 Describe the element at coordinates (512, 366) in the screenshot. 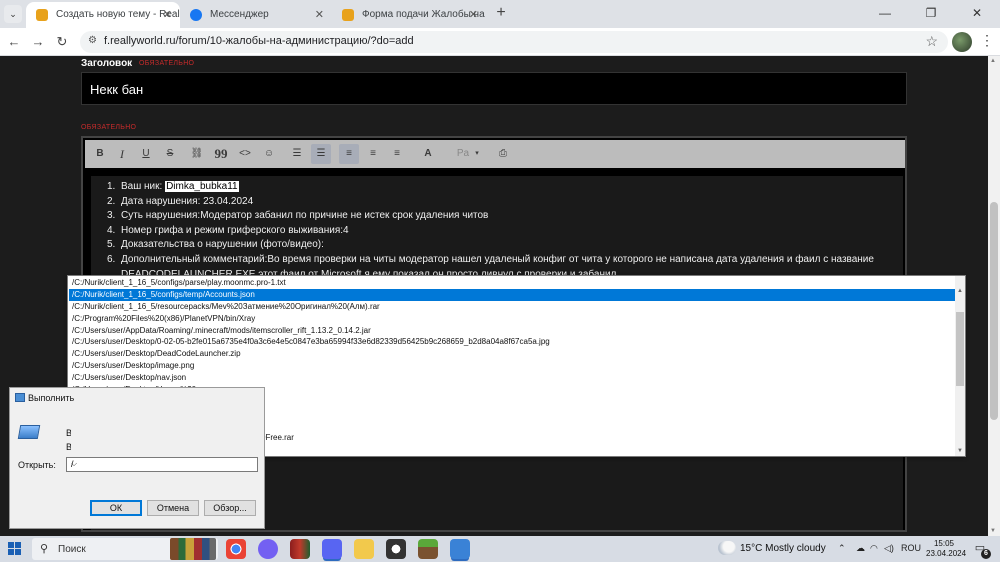

I see `autocomplete-item: /C:/Users/user/Desktop/image.png` at that location.